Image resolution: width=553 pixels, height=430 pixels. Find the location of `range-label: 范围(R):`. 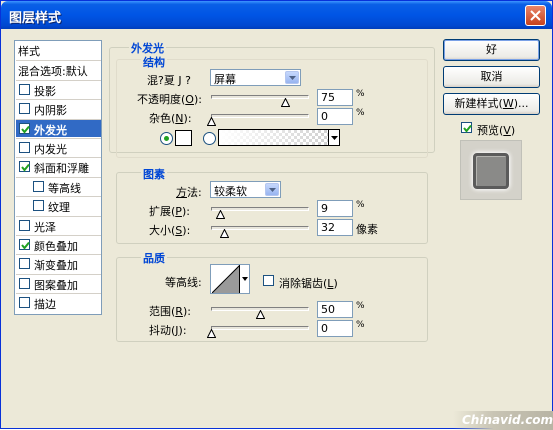

range-label: 范围(R): is located at coordinates (170, 311).